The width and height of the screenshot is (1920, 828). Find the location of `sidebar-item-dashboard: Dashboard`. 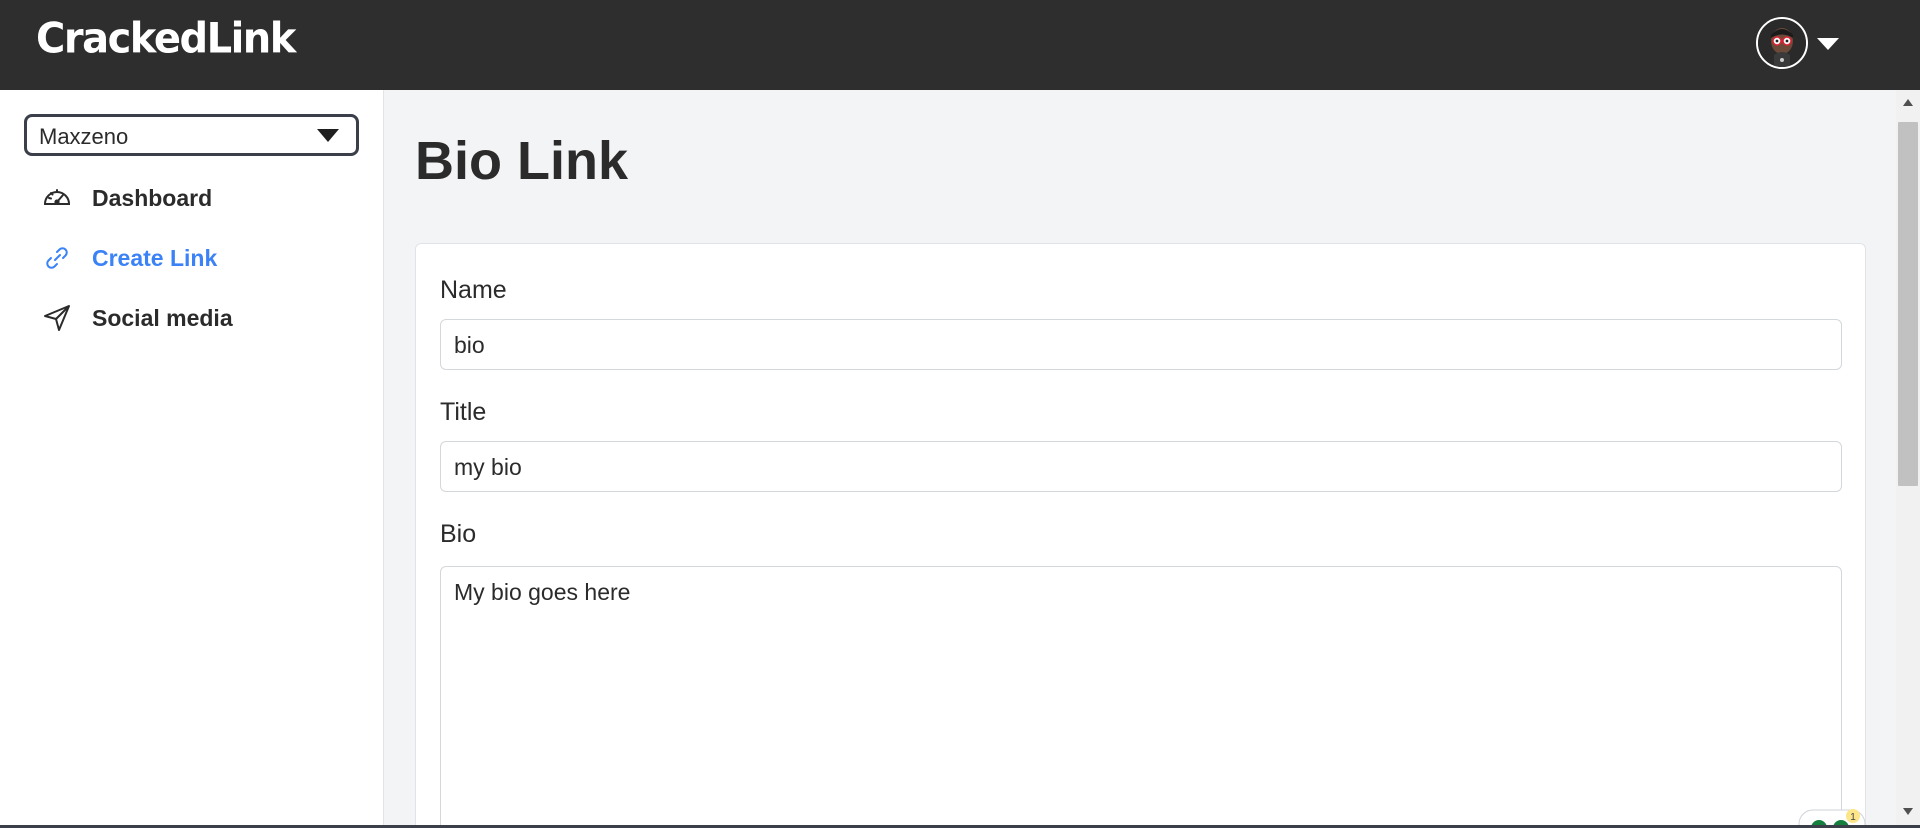

sidebar-item-dashboard: Dashboard is located at coordinates (200, 198).